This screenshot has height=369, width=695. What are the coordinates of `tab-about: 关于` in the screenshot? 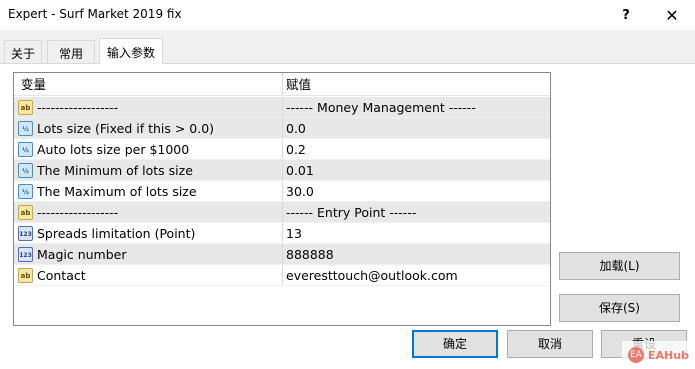 It's located at (23, 51).